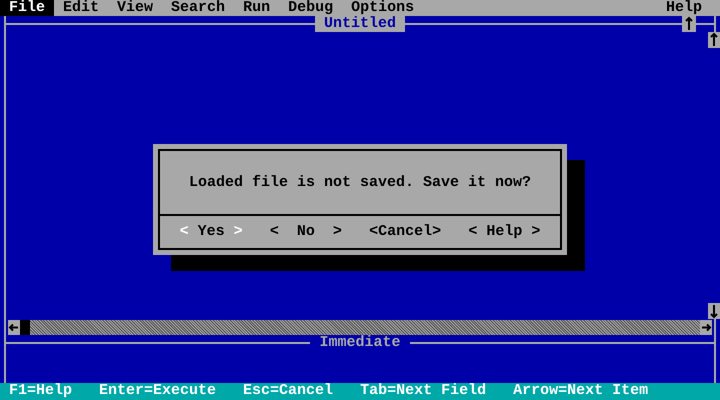 Image resolution: width=720 pixels, height=400 pixels. What do you see at coordinates (580, 391) in the screenshot?
I see `status-item: Arrow=Next Item` at bounding box center [580, 391].